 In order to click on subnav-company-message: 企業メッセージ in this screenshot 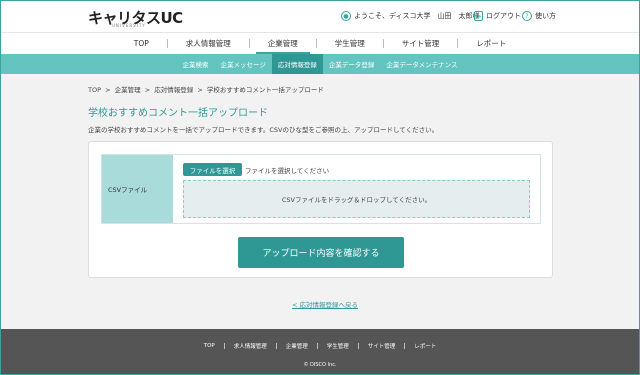, I will do `click(242, 64)`.